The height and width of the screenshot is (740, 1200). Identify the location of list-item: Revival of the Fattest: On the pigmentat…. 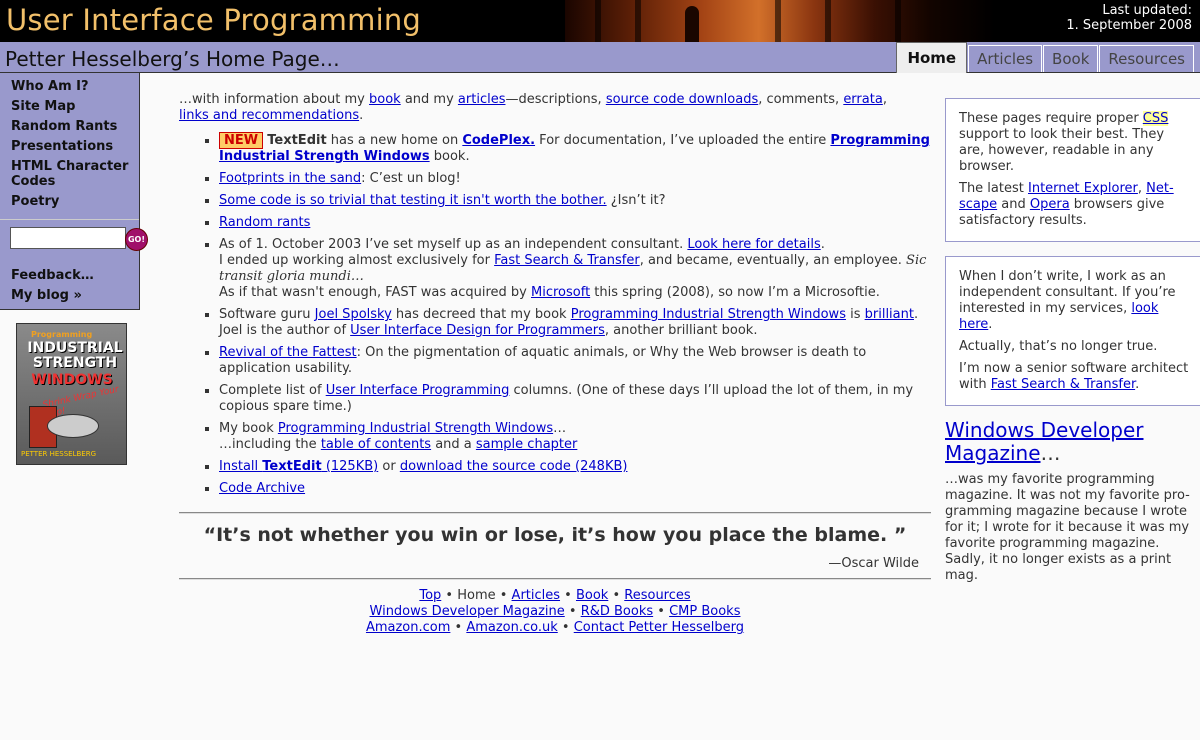
(575, 361).